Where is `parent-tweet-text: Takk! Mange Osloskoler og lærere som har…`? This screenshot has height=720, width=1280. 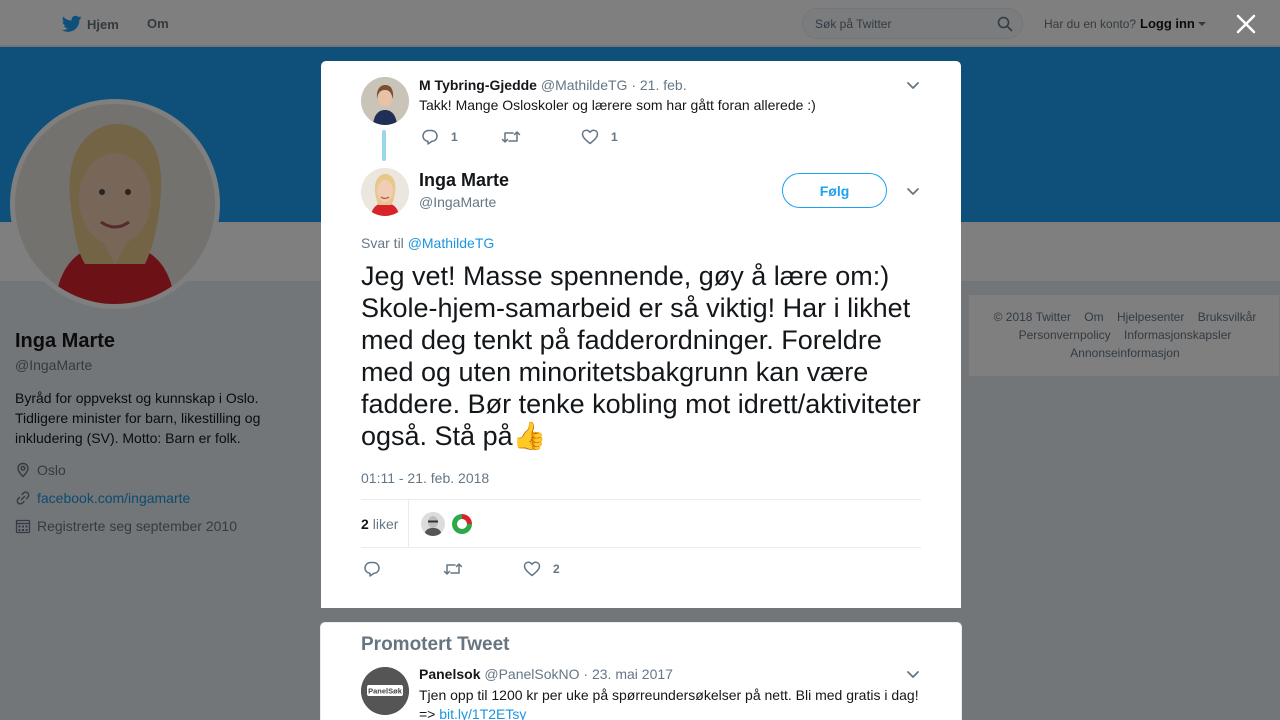 parent-tweet-text: Takk! Mange Osloskoler og lærere som har… is located at coordinates (617, 105).